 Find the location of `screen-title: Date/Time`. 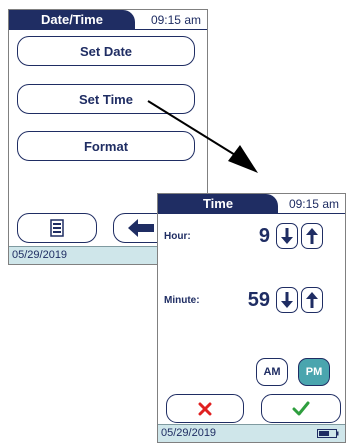

screen-title: Date/Time is located at coordinates (72, 20).